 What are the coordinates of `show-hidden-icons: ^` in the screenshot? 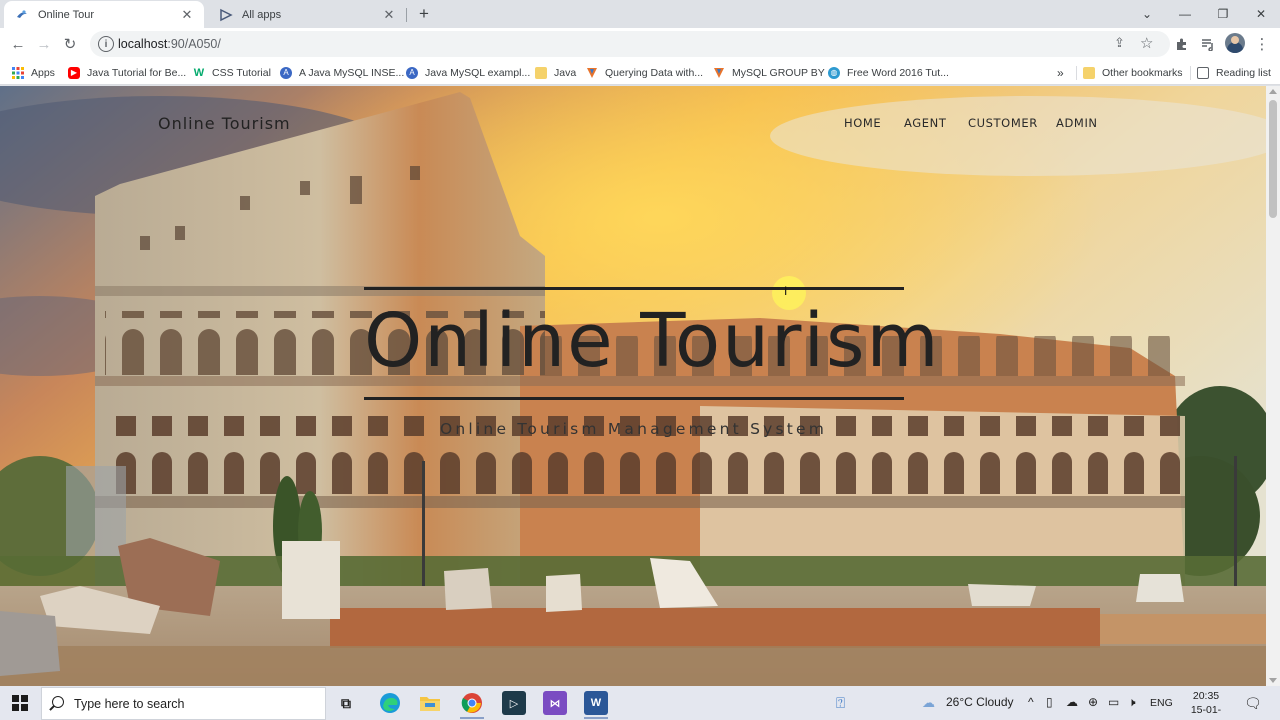 It's located at (1031, 702).